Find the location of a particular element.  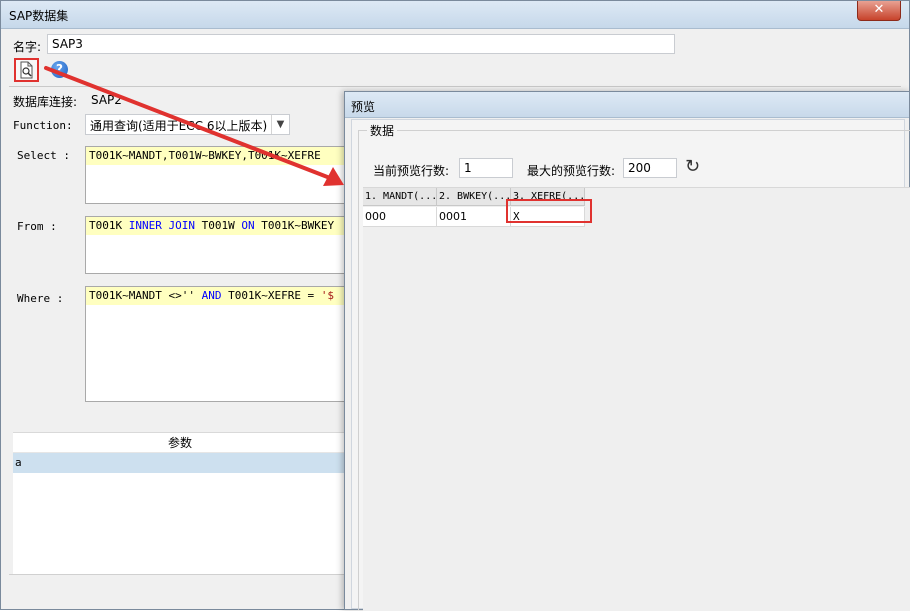

title-bar: SAP数据集 ✕ is located at coordinates (455, 15).